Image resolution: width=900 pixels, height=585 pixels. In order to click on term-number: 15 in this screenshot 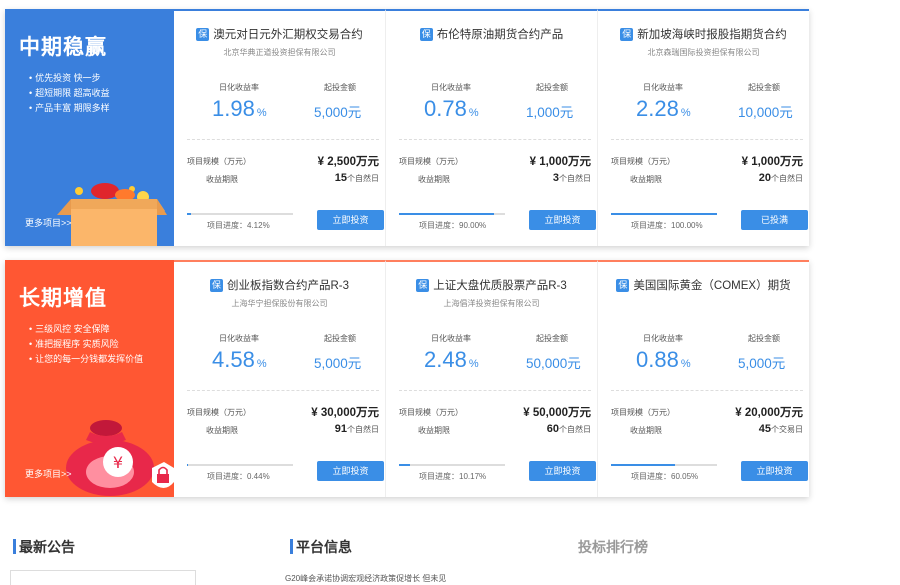, I will do `click(341, 178)`.